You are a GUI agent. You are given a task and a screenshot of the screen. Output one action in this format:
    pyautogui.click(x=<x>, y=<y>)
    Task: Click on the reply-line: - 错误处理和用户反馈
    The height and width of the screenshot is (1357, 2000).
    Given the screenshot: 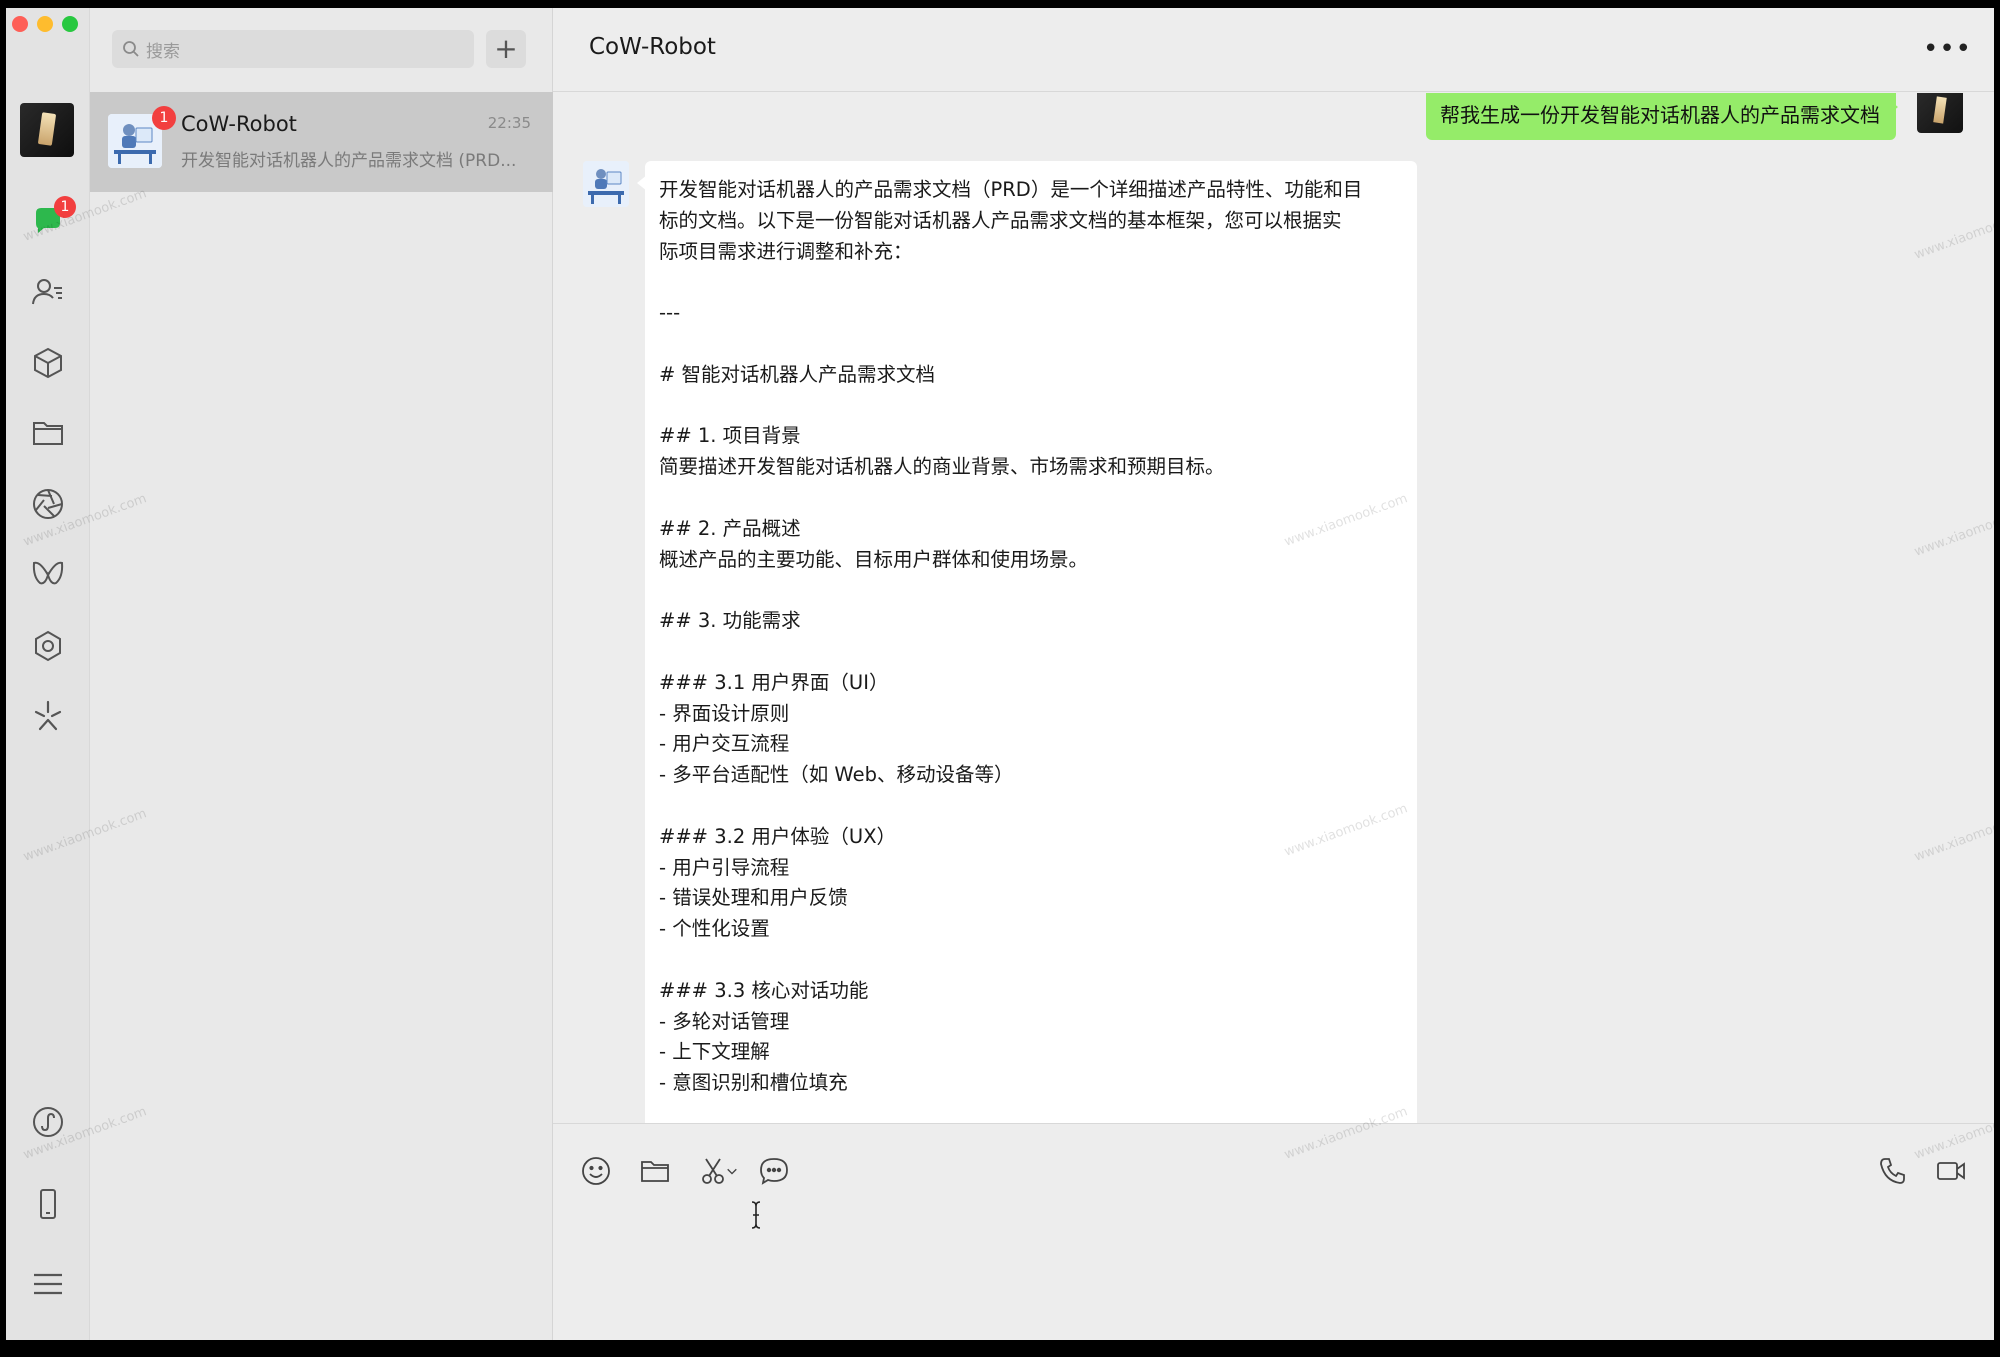 What is the action you would take?
    pyautogui.click(x=753, y=898)
    